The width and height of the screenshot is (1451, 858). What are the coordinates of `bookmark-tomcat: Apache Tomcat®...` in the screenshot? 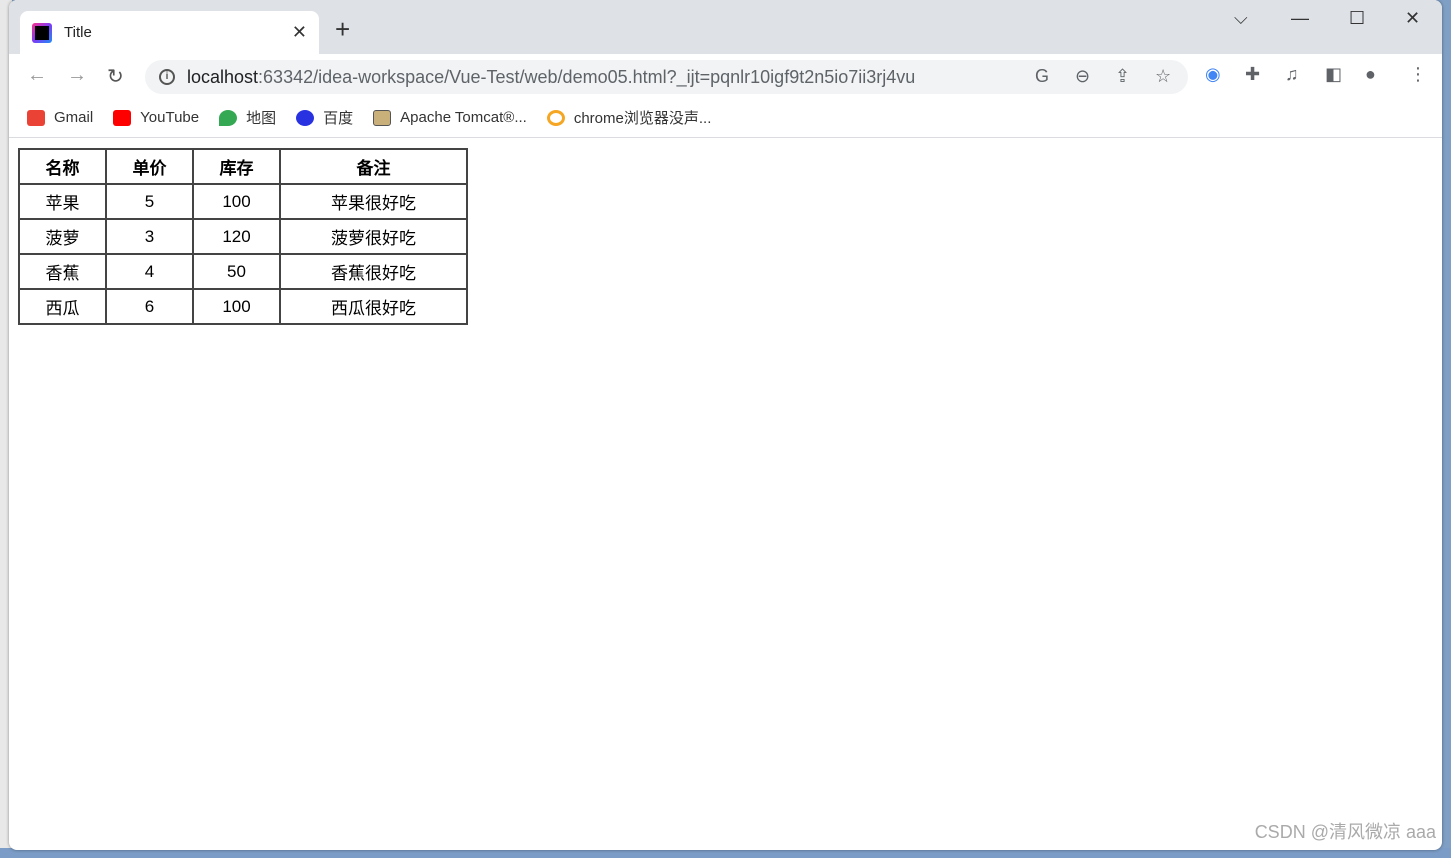 It's located at (450, 117).